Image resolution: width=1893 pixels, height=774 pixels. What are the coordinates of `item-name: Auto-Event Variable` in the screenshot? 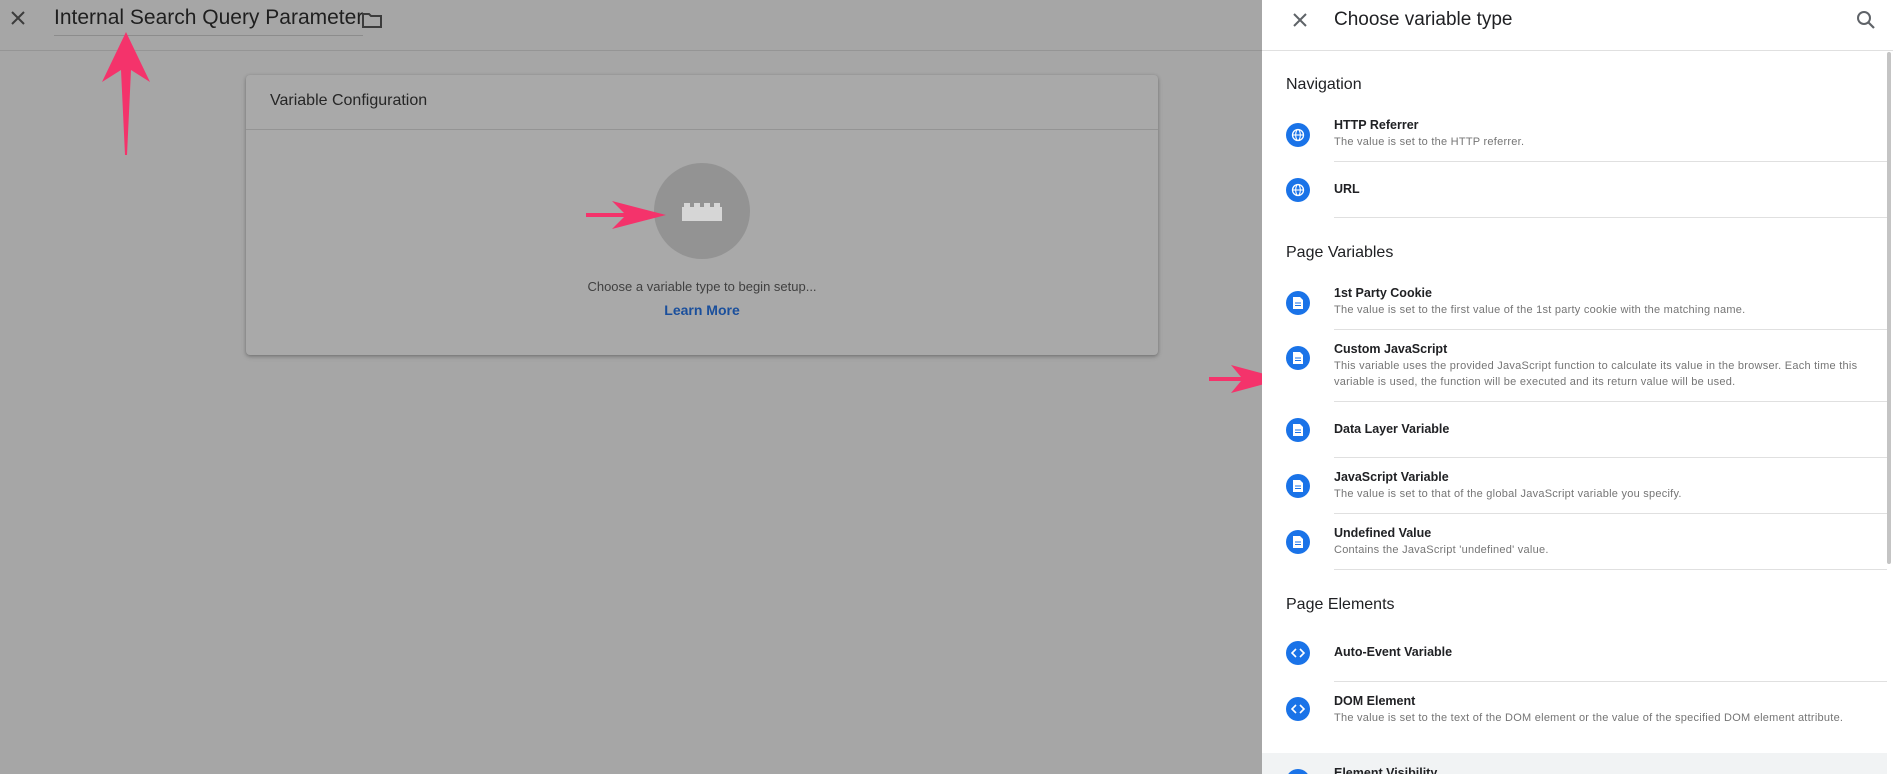 It's located at (1393, 652).